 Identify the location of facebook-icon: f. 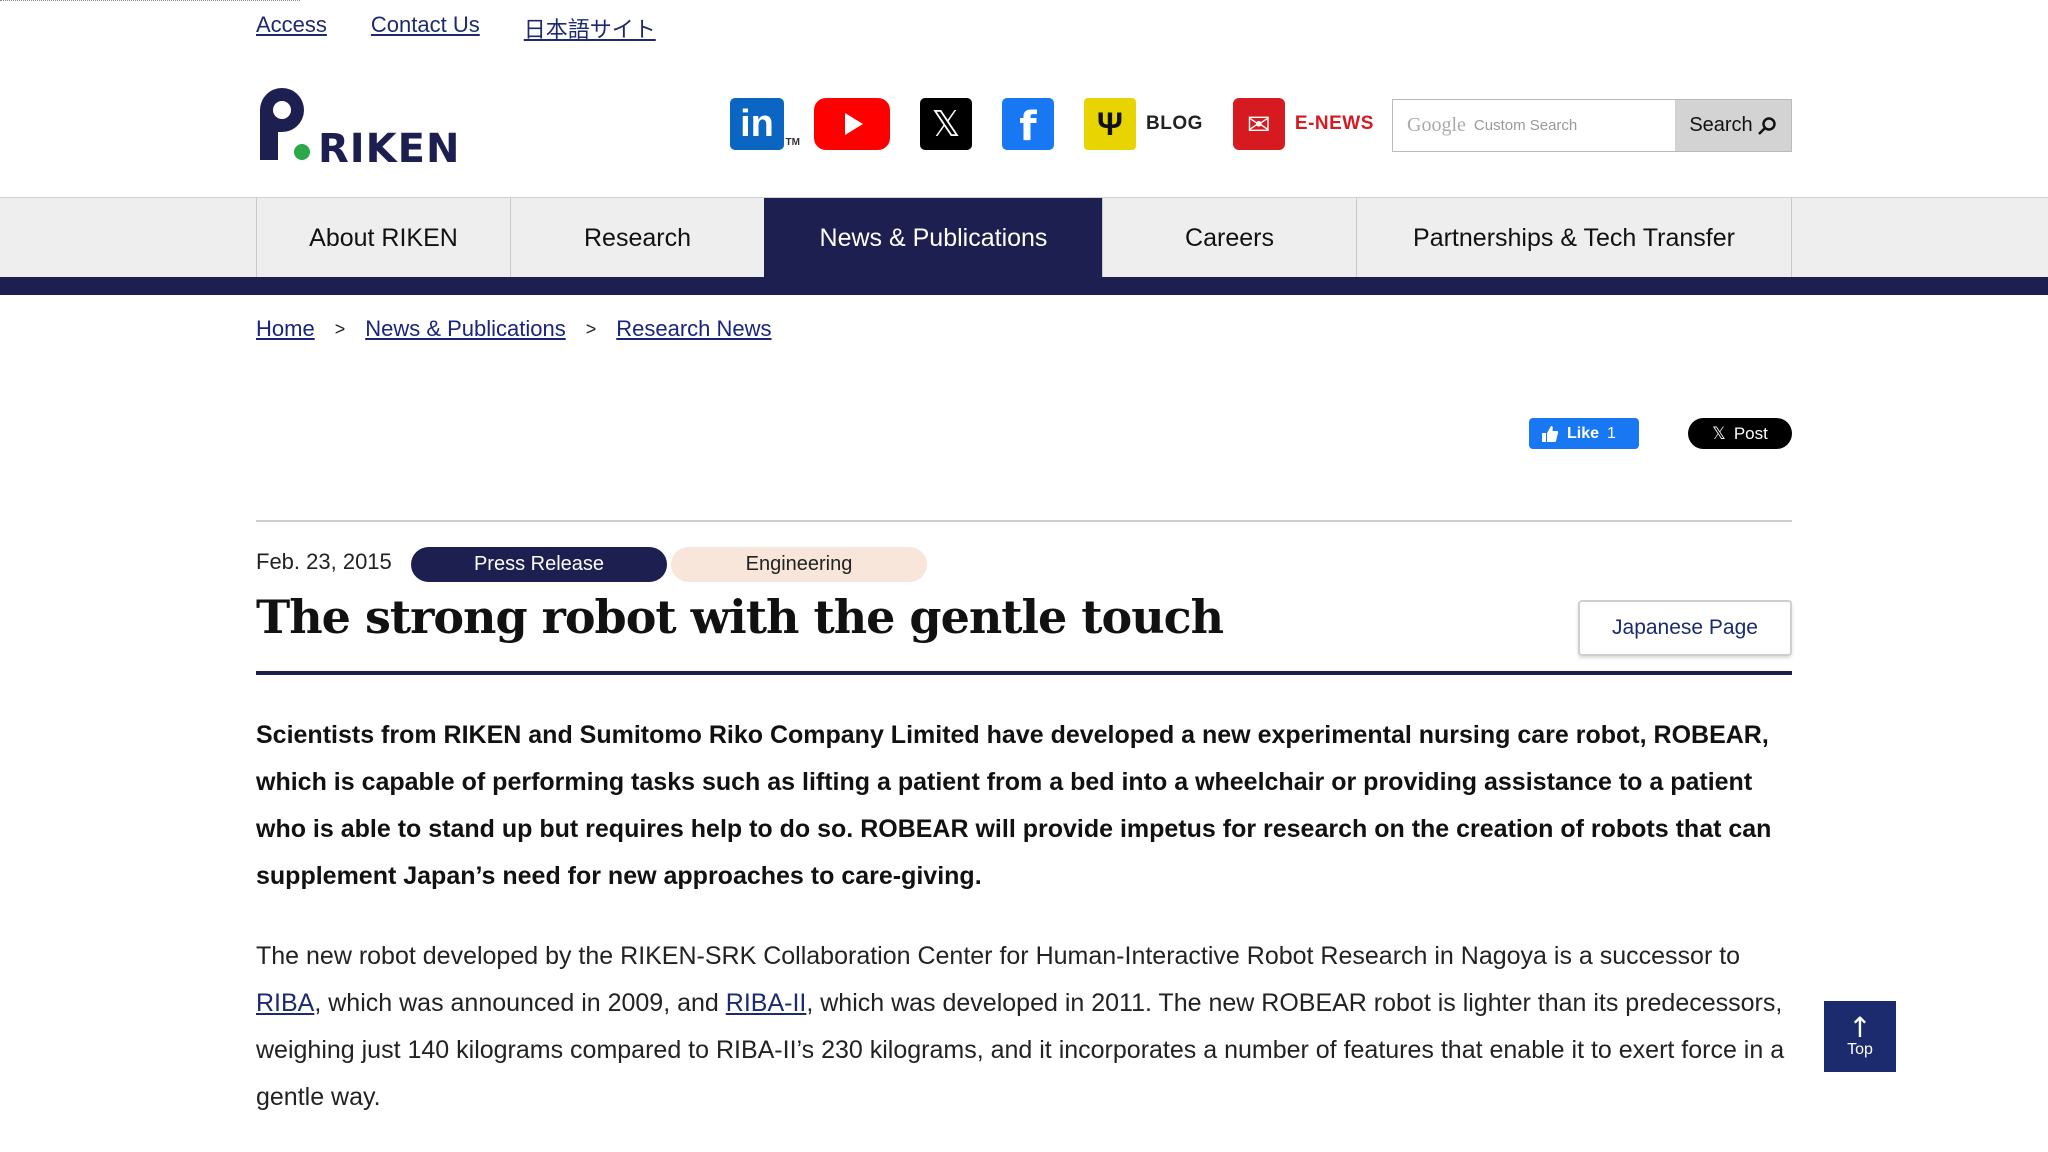
(1028, 124).